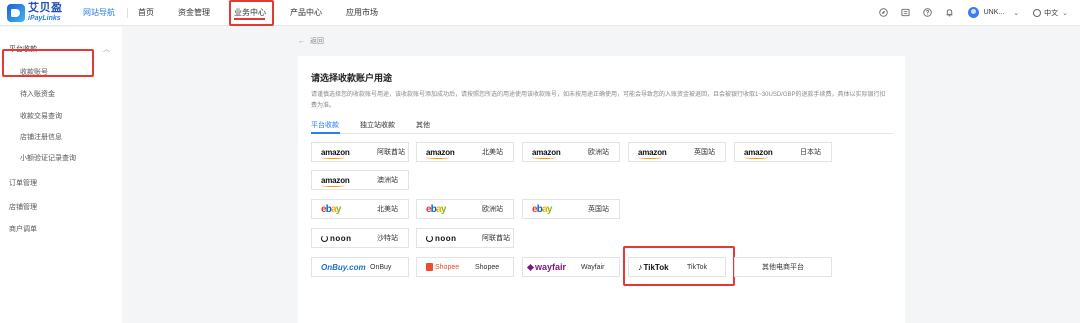 The width and height of the screenshot is (1080, 323). Describe the element at coordinates (677, 152) in the screenshot. I see `option-amazon-uk: amazon 英国站` at that location.